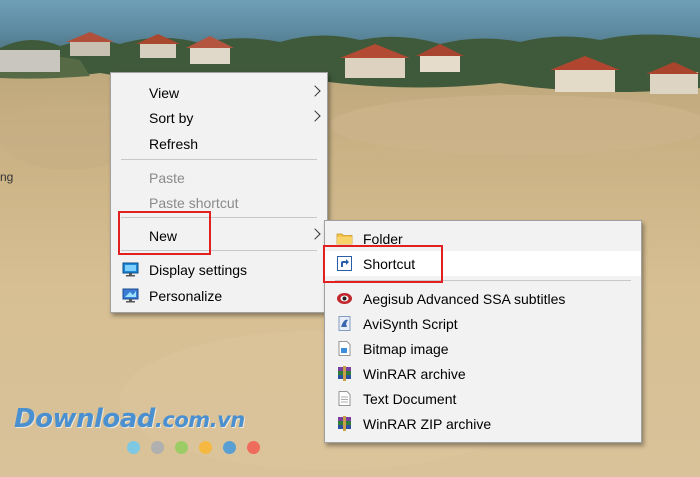  What do you see at coordinates (350, 63) in the screenshot?
I see `wallpaper-treeline` at bounding box center [350, 63].